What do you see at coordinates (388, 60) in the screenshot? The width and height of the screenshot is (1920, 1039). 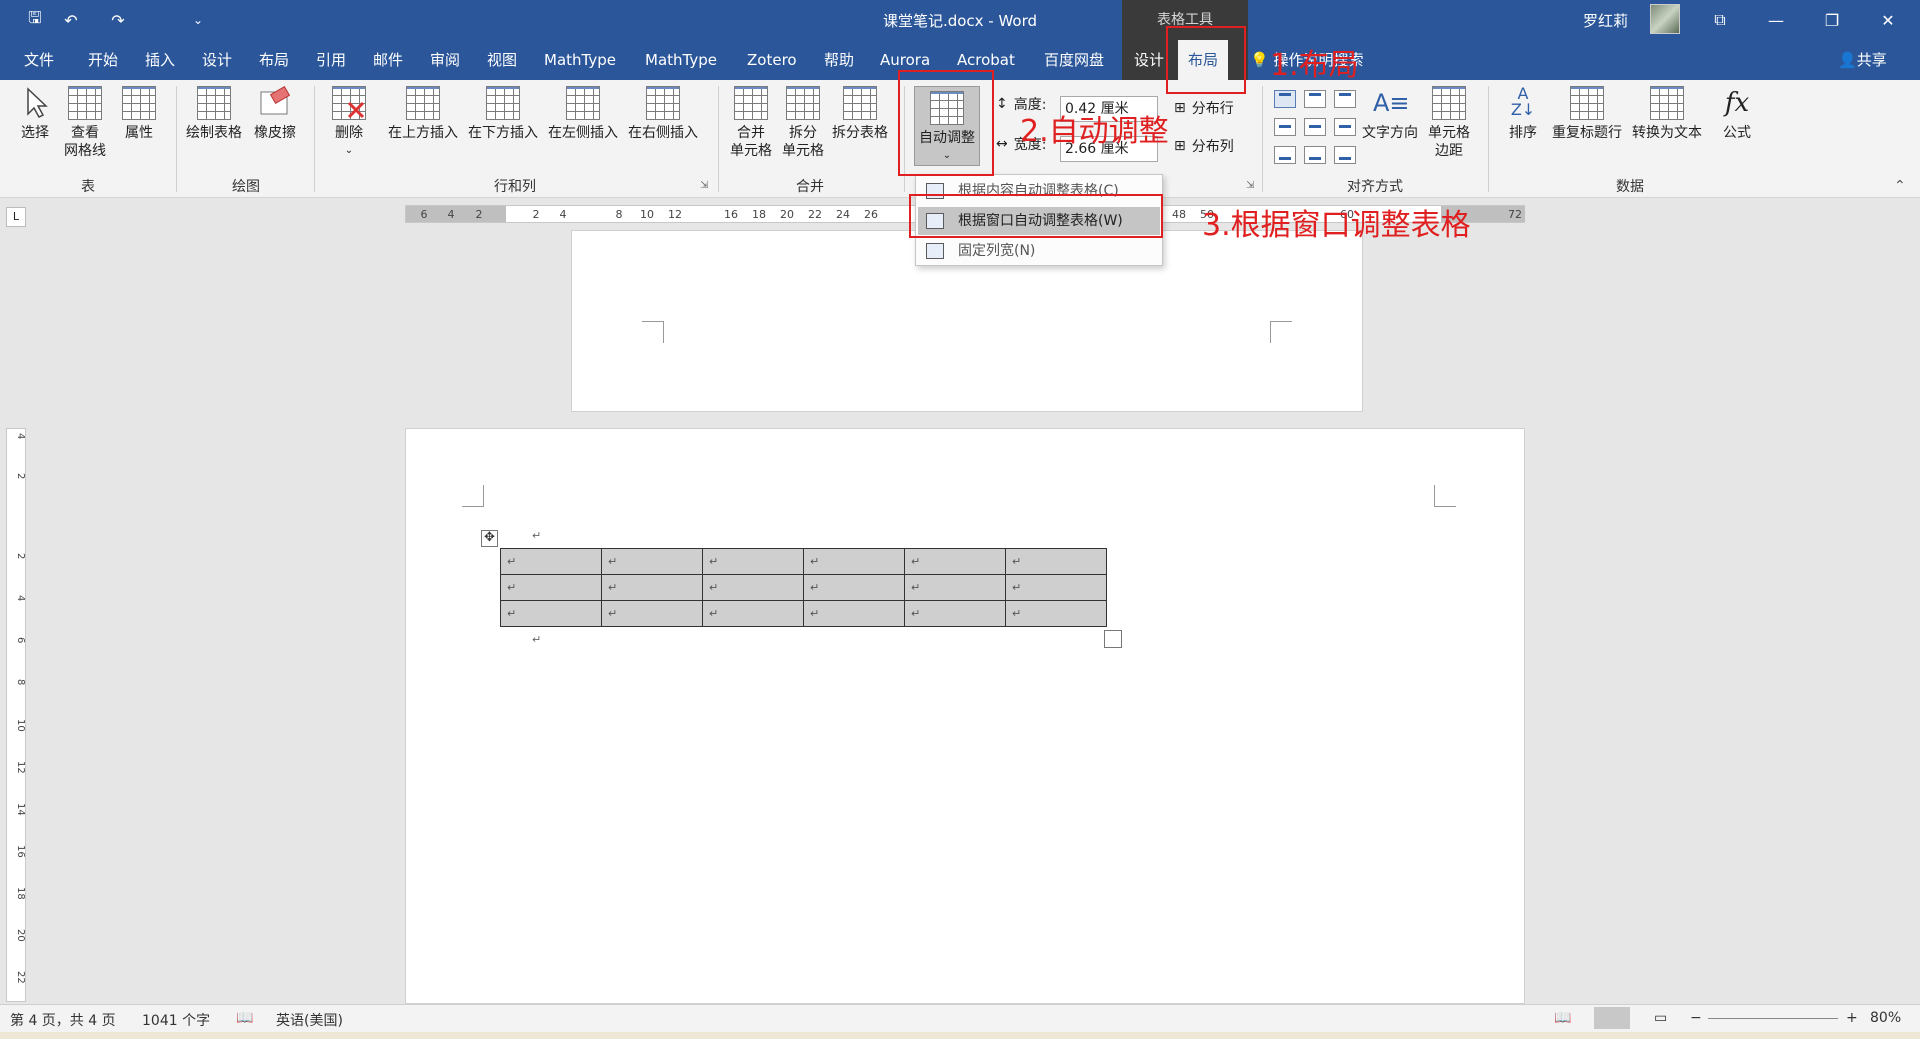 I see `tab-mailings: 邮件` at bounding box center [388, 60].